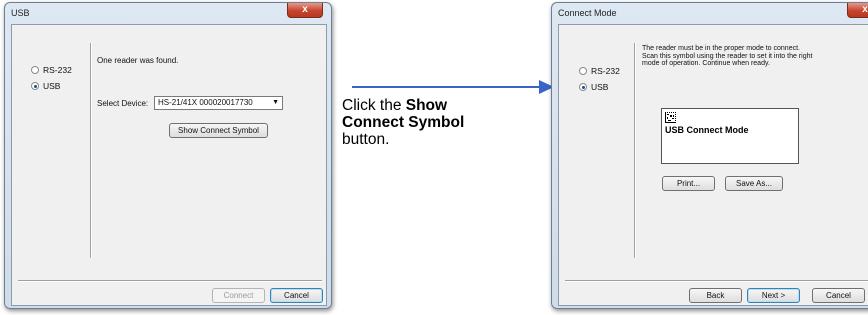  I want to click on caption-prefix: Click the, so click(374, 105).